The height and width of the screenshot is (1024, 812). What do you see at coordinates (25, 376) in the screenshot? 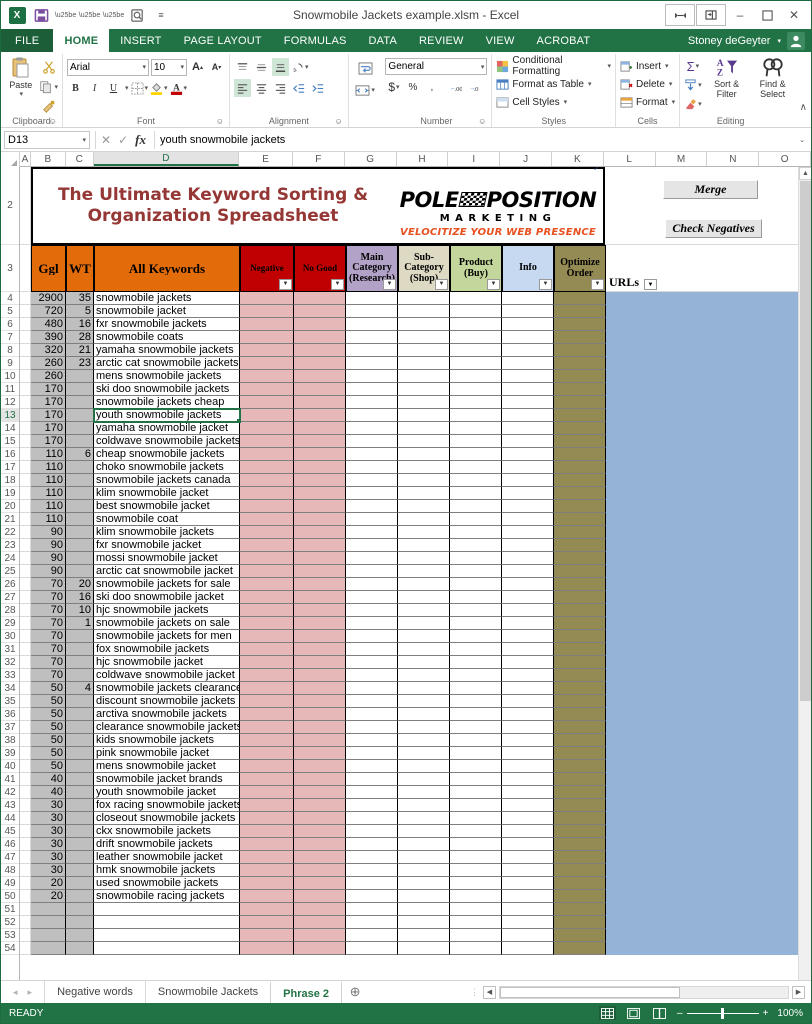
I see `cell-a10` at bounding box center [25, 376].